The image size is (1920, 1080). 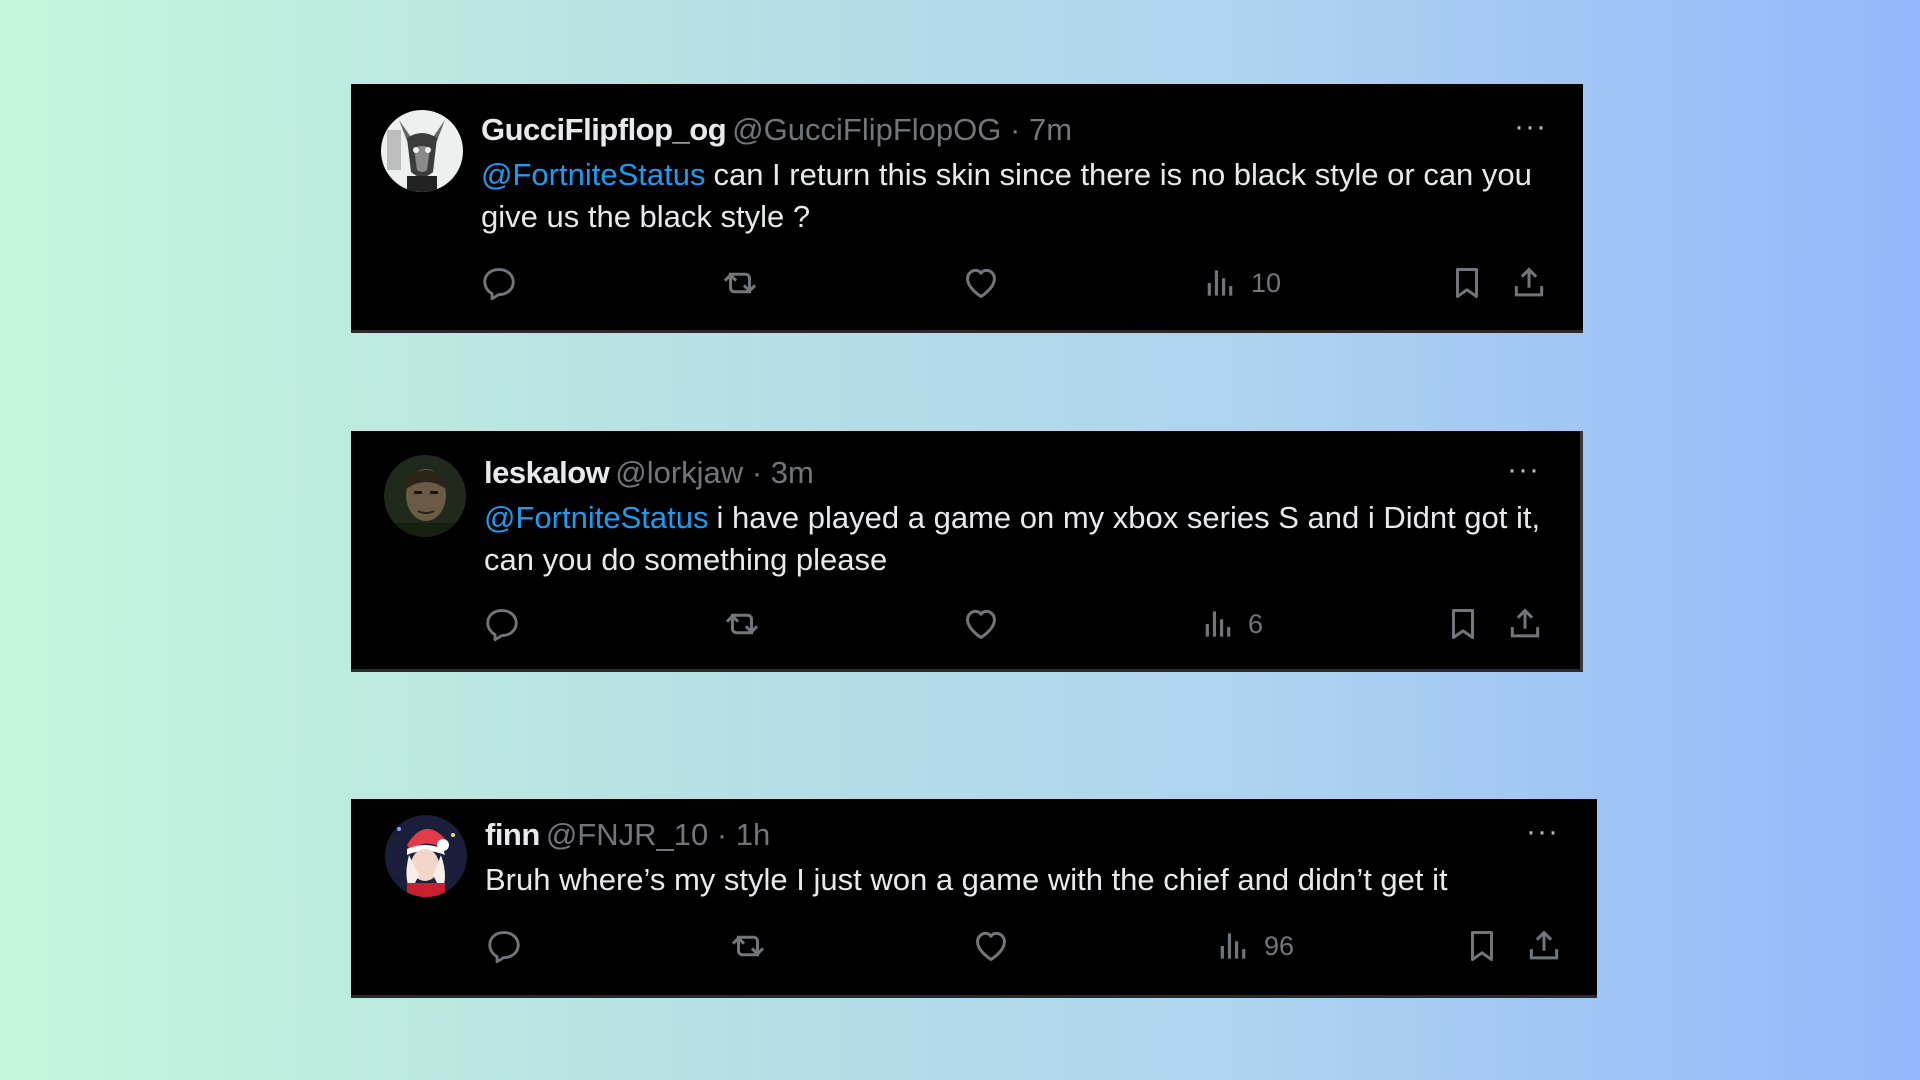 What do you see at coordinates (1266, 283) in the screenshot?
I see `views-count: 10` at bounding box center [1266, 283].